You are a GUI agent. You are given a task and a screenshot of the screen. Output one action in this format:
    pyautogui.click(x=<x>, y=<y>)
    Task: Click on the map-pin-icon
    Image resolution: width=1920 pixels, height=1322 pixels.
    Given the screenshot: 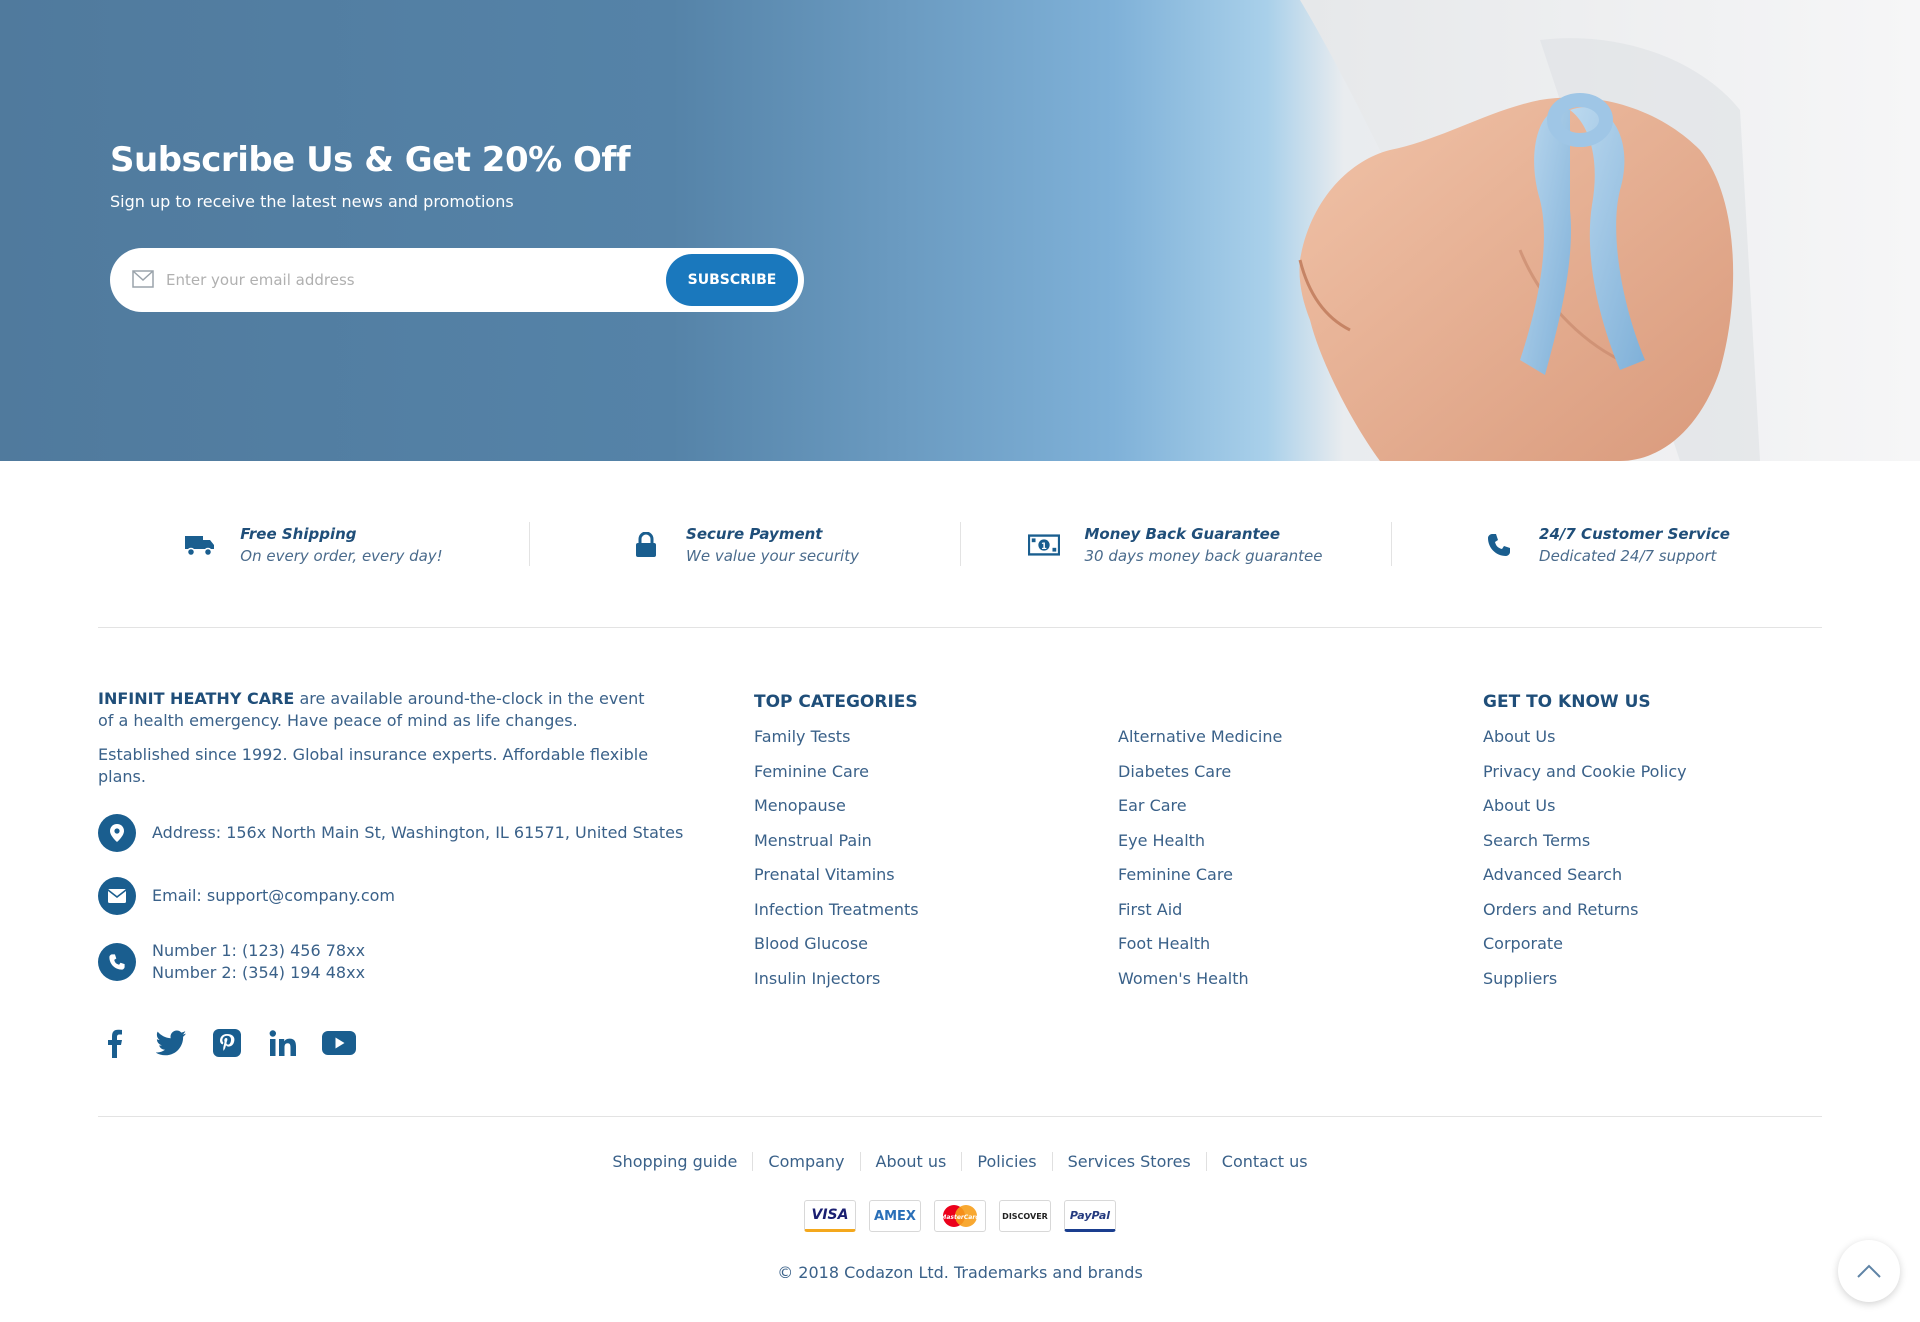 What is the action you would take?
    pyautogui.click(x=117, y=833)
    